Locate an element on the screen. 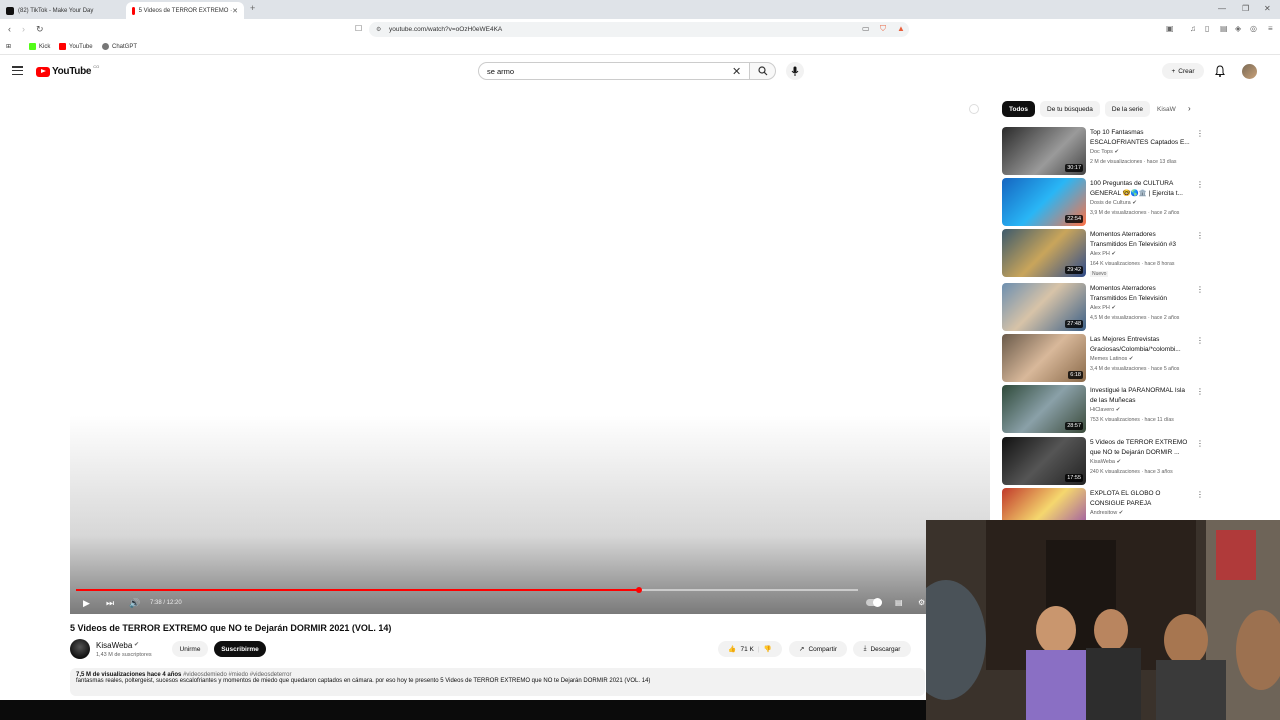  recommendation-channel: Andresitow ✔ is located at coordinates (1106, 513).